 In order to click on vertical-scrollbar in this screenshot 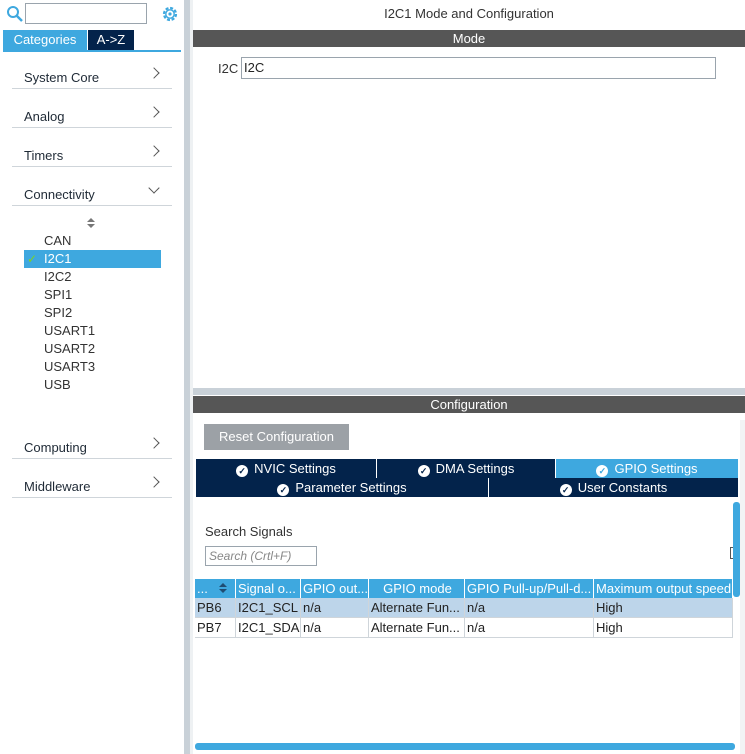, I will do `click(736, 549)`.